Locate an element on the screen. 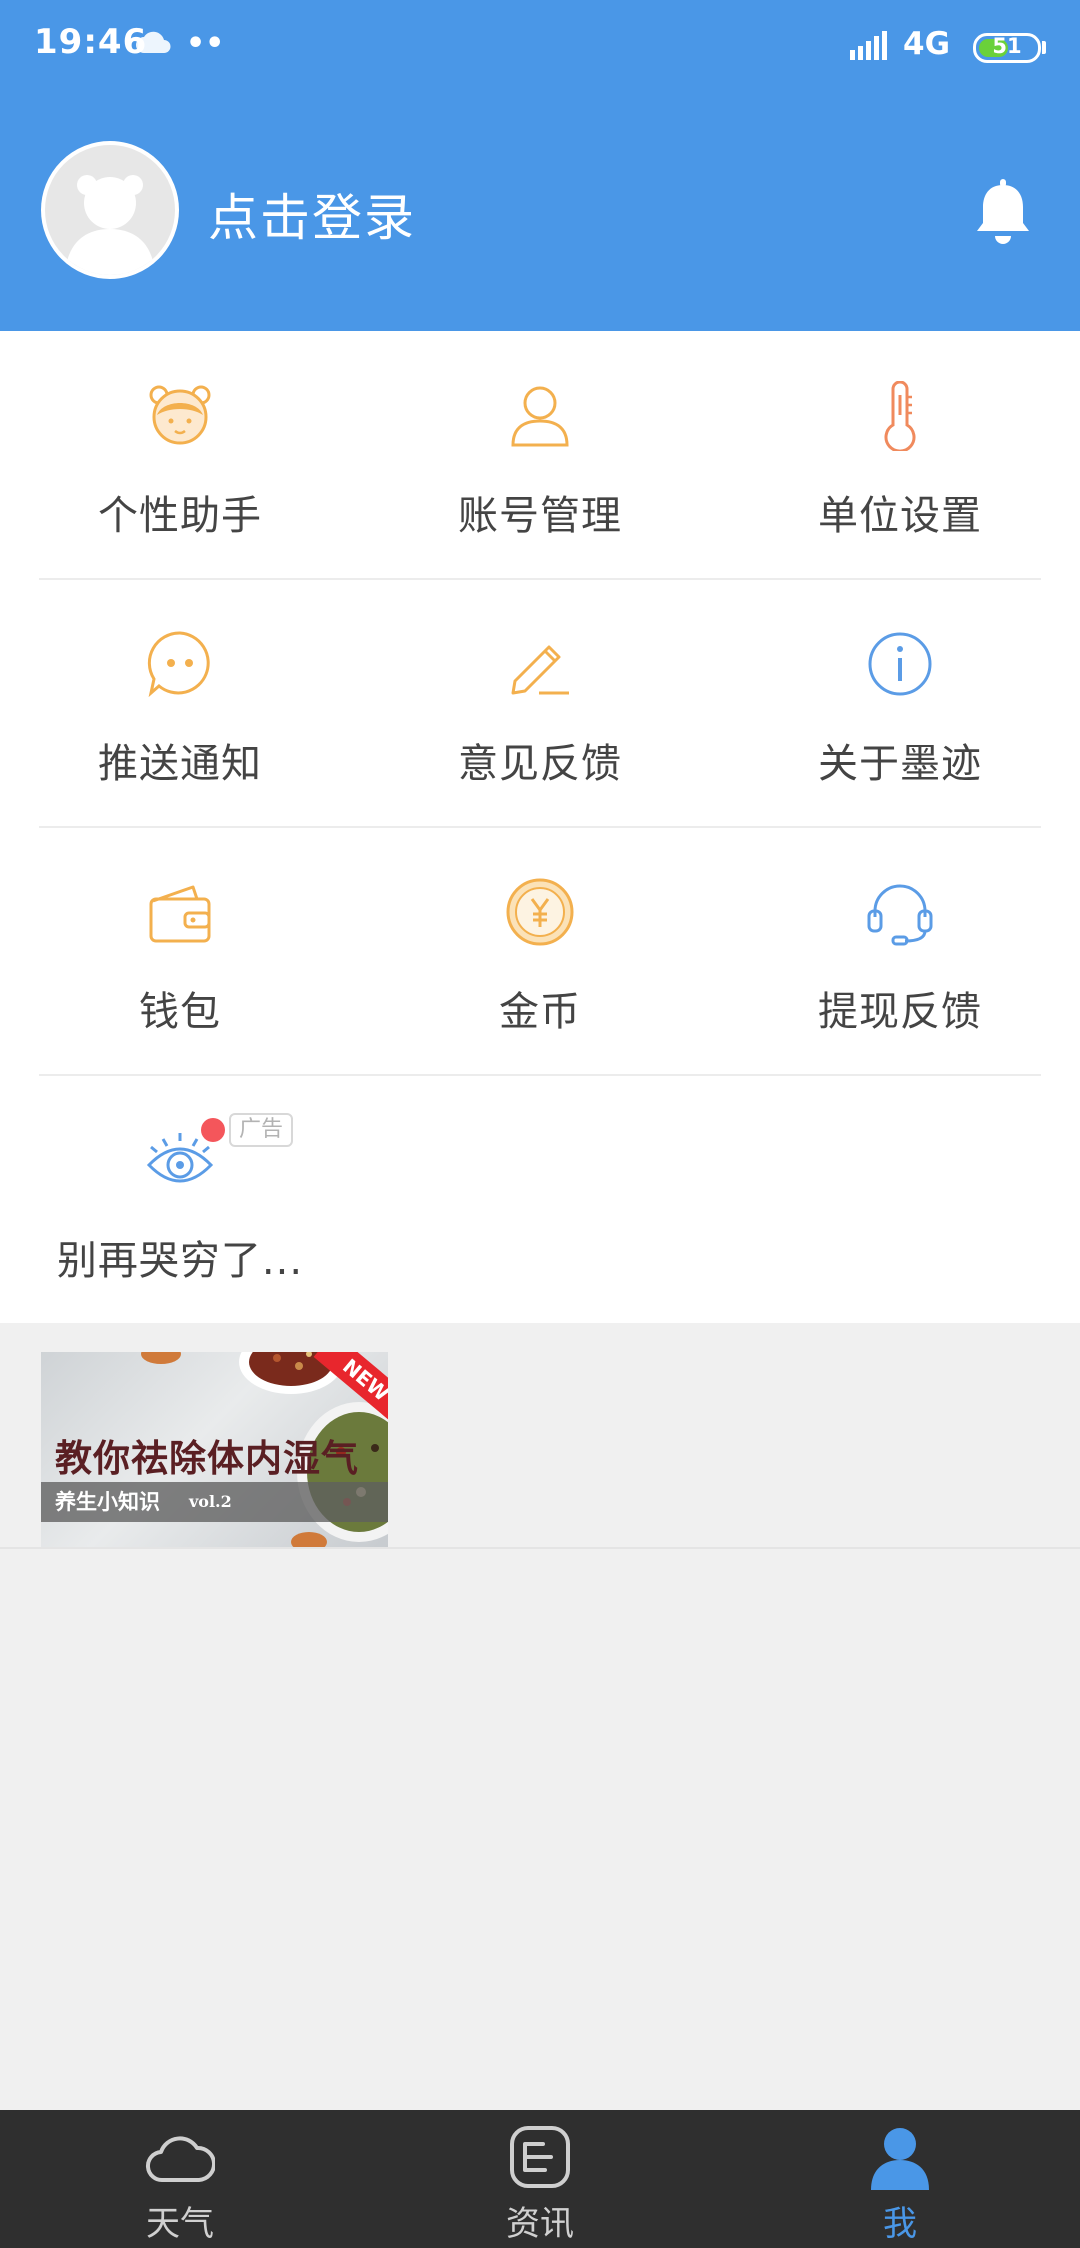 The image size is (1080, 2248). menu-item-account: 账号管理 is located at coordinates (540, 455).